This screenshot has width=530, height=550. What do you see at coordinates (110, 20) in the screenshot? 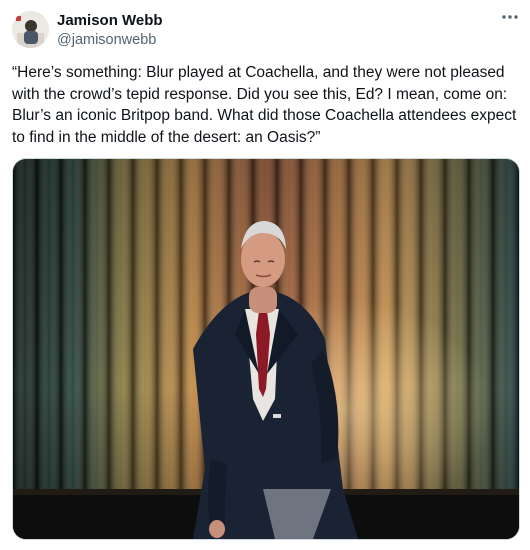
I see `author-display-name: Jamison Webb` at bounding box center [110, 20].